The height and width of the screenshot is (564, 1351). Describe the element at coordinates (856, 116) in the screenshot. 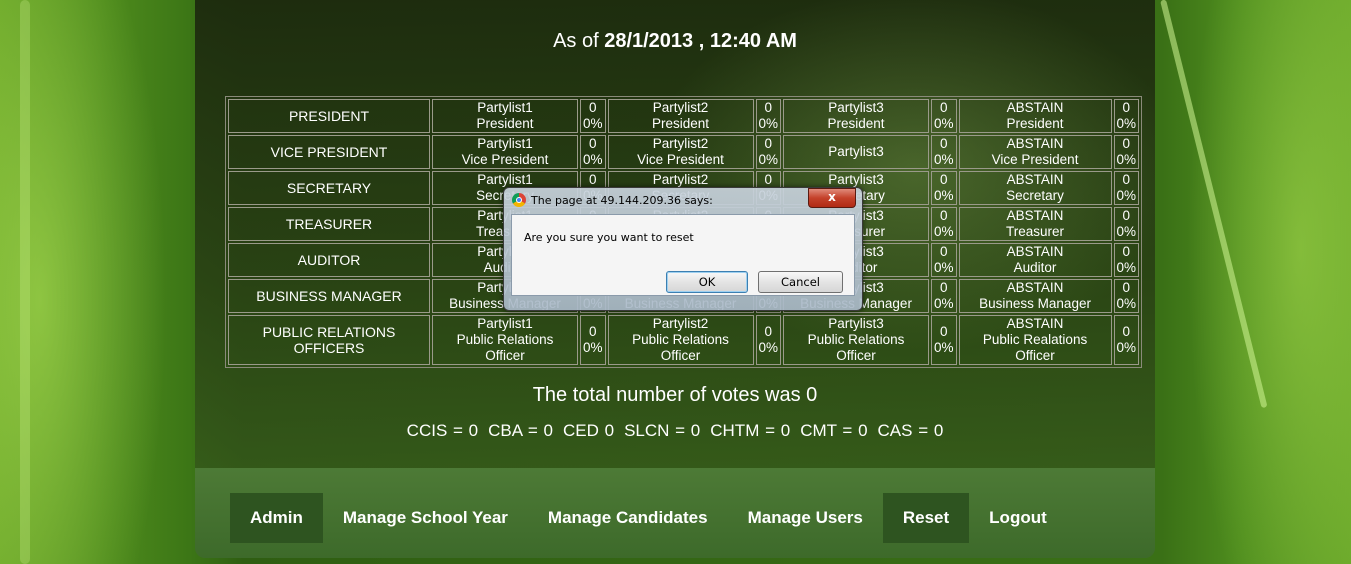

I see `candidate-cell: Partylist3 President` at that location.